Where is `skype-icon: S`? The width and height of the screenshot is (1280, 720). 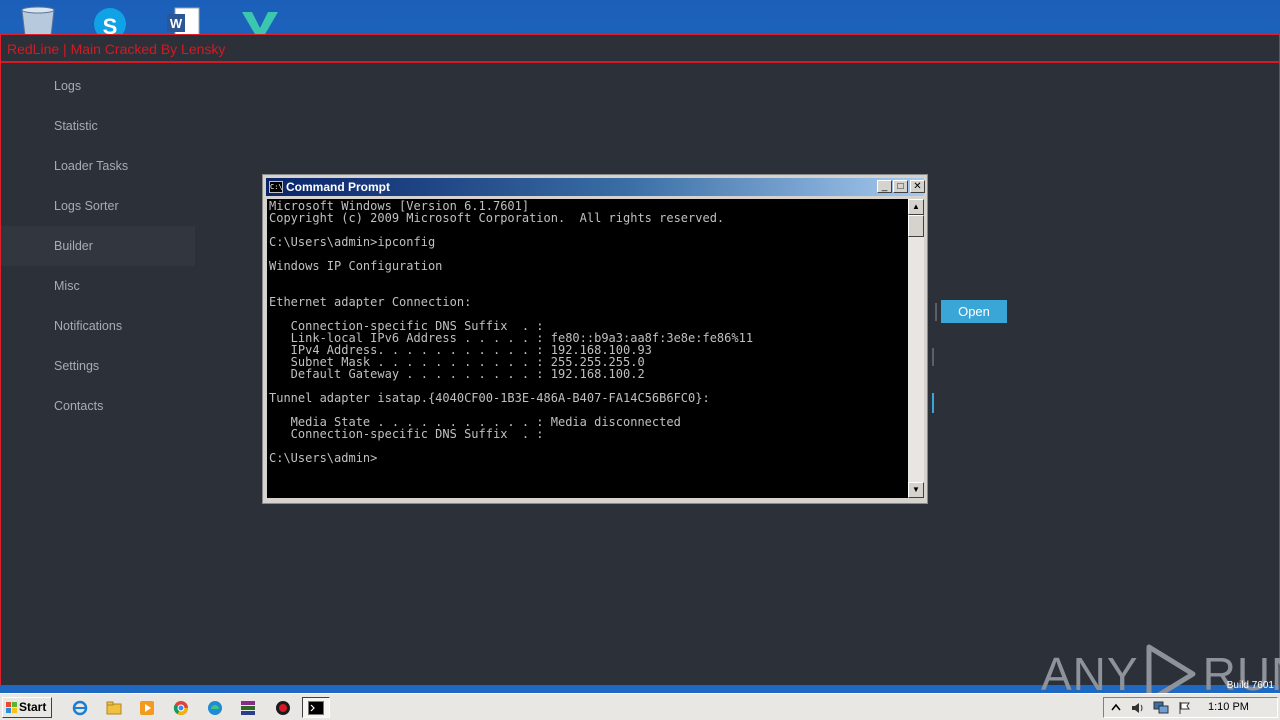 skype-icon: S is located at coordinates (110, 21).